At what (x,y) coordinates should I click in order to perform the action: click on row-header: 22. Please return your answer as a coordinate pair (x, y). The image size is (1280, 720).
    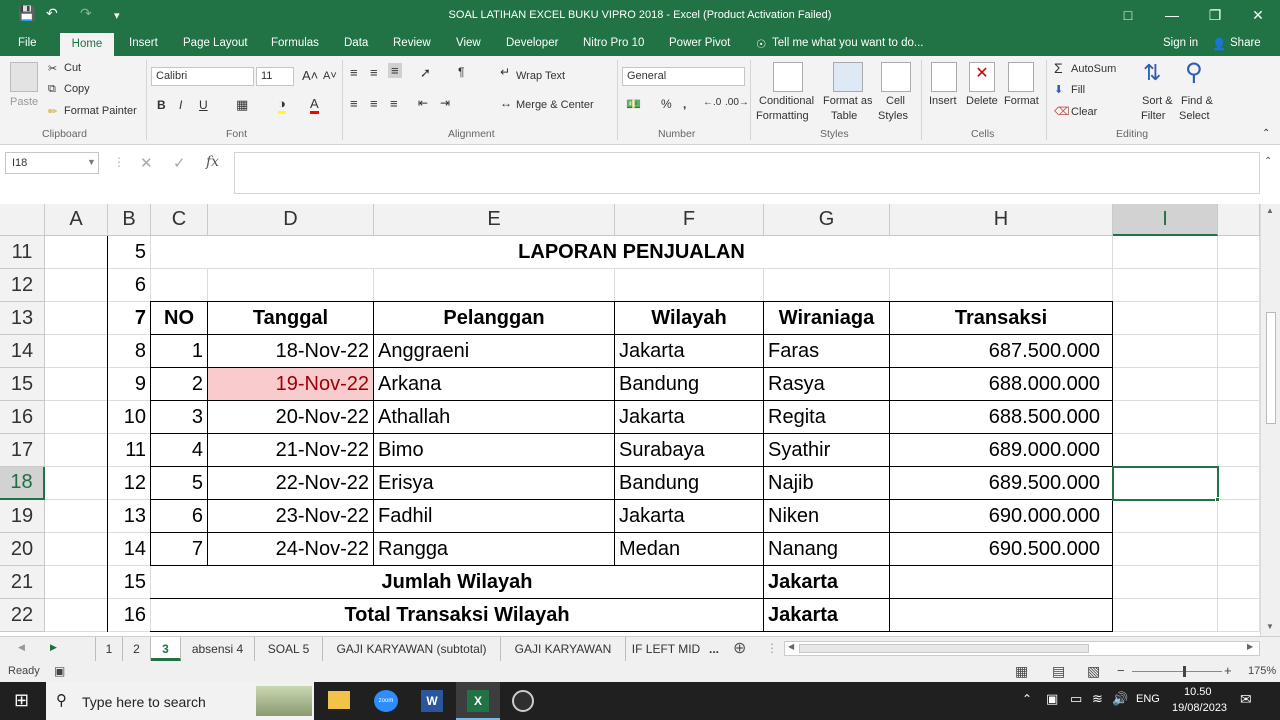
    Looking at the image, I should click on (22, 615).